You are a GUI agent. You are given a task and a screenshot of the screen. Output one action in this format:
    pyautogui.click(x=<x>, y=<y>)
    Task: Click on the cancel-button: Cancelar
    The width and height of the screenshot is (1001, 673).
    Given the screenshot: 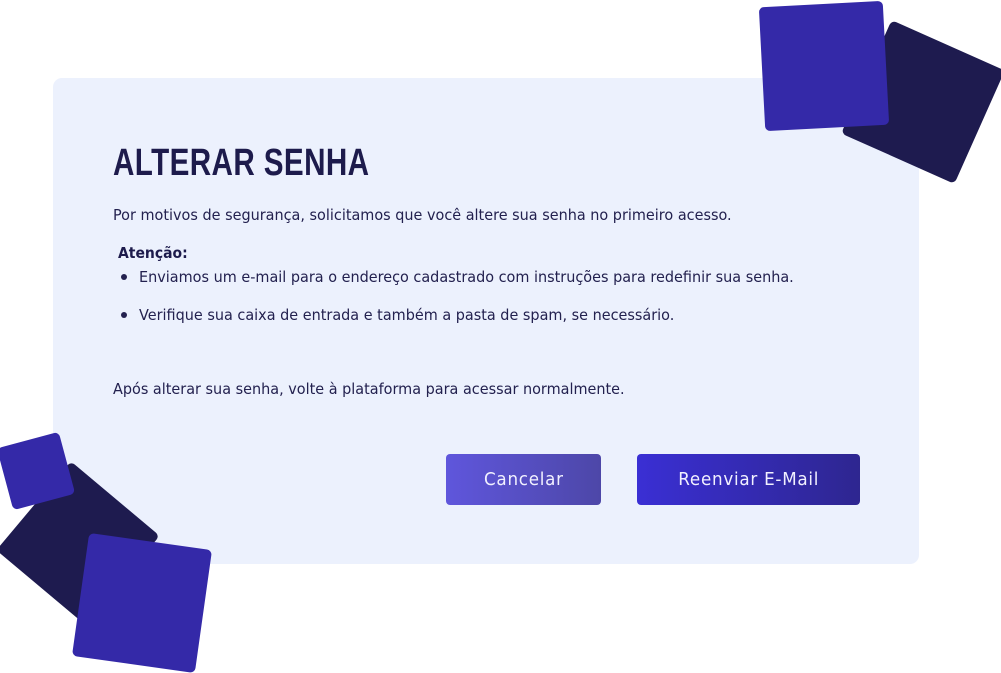 What is the action you would take?
    pyautogui.click(x=523, y=479)
    